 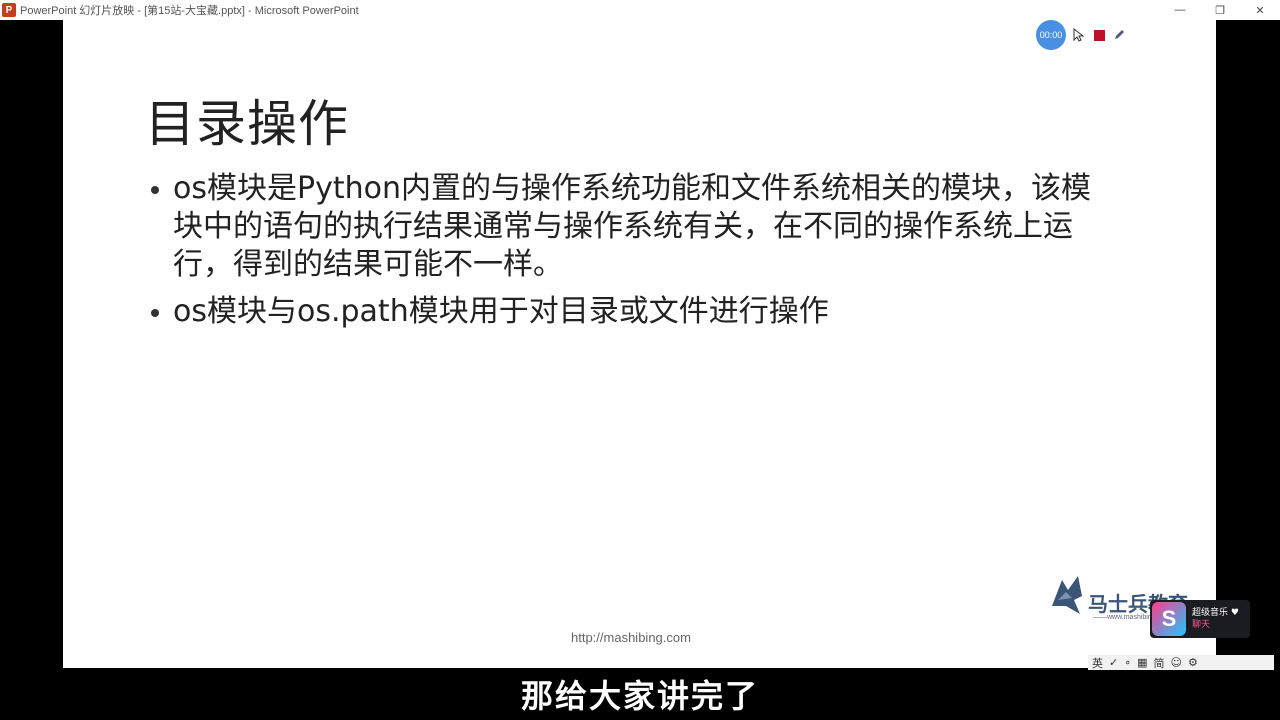 I want to click on slide-title: 目录操作, so click(x=247, y=124).